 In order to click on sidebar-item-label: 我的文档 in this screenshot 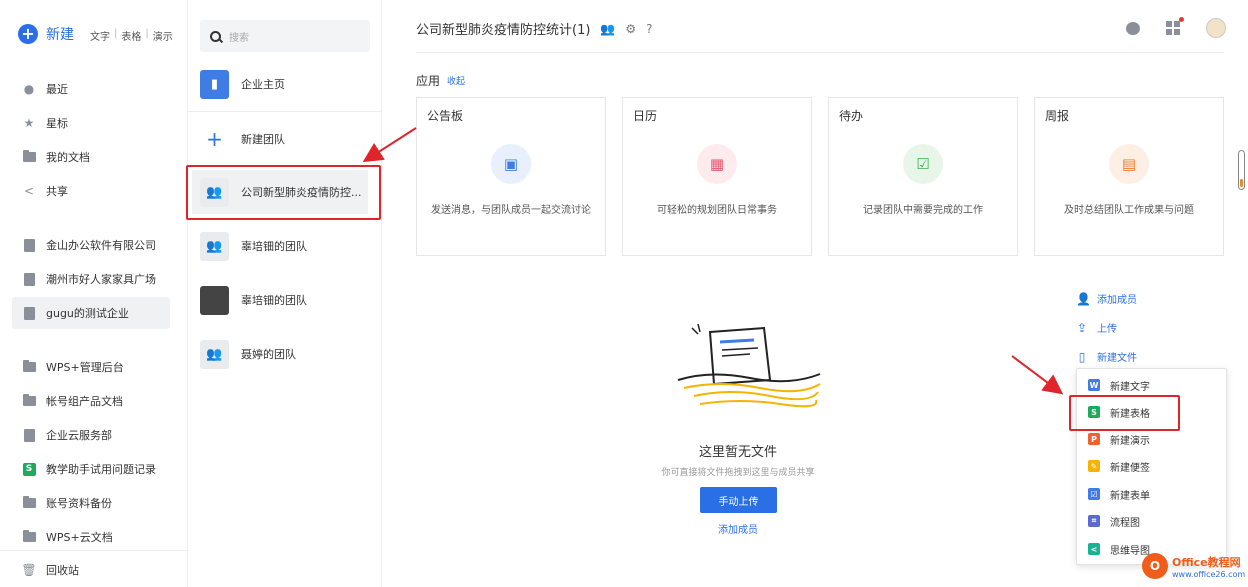, I will do `click(68, 157)`.